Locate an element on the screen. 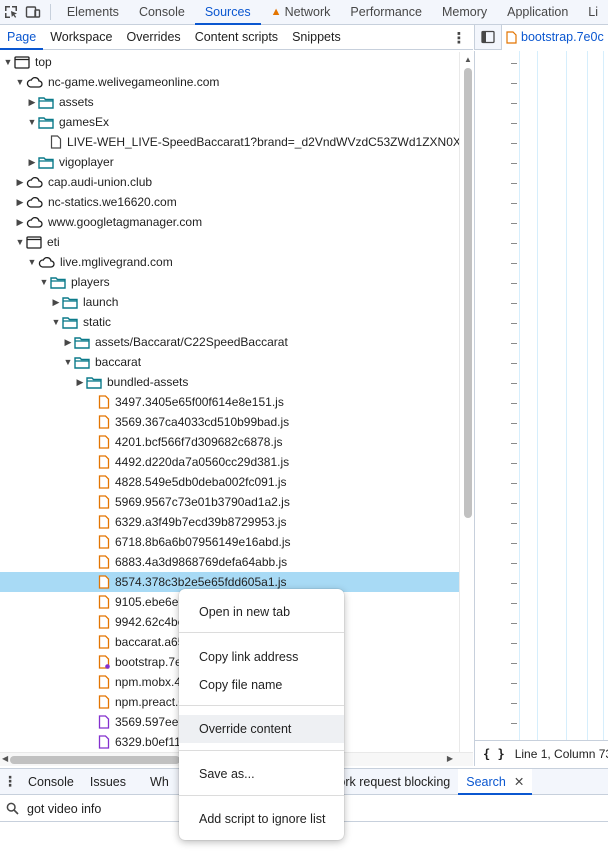 Image resolution: width=608 pixels, height=867 pixels. tree-item: ▶ nc-statics.we16620.com is located at coordinates (229, 202).